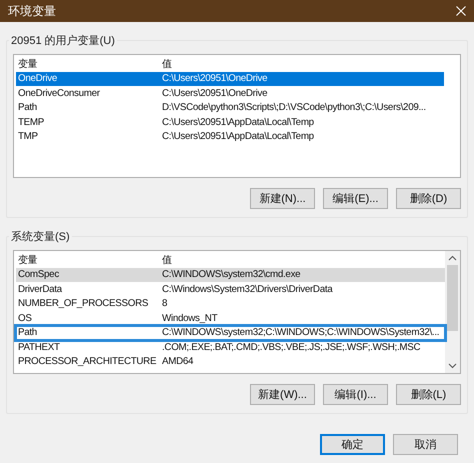 The height and width of the screenshot is (463, 474). I want to click on scrollbar, so click(452, 312).